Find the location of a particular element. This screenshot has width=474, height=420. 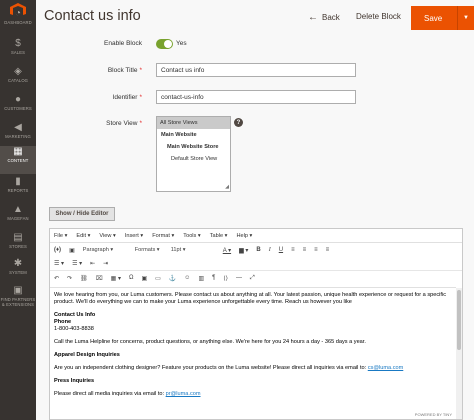

underline-icon: U is located at coordinates (281, 250).